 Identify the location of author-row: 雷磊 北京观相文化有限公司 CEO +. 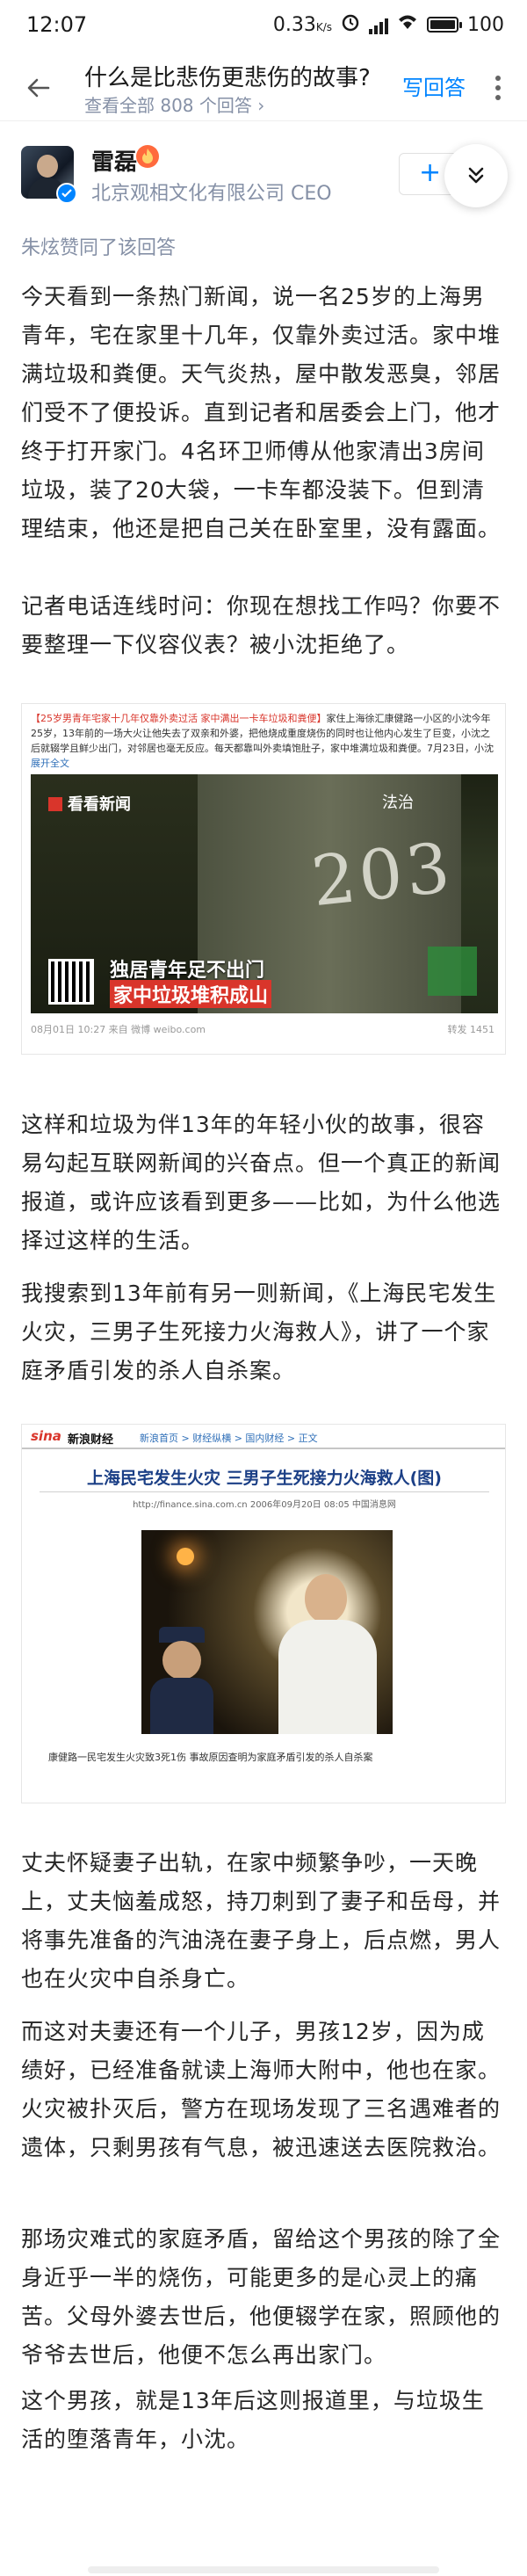
(263, 174).